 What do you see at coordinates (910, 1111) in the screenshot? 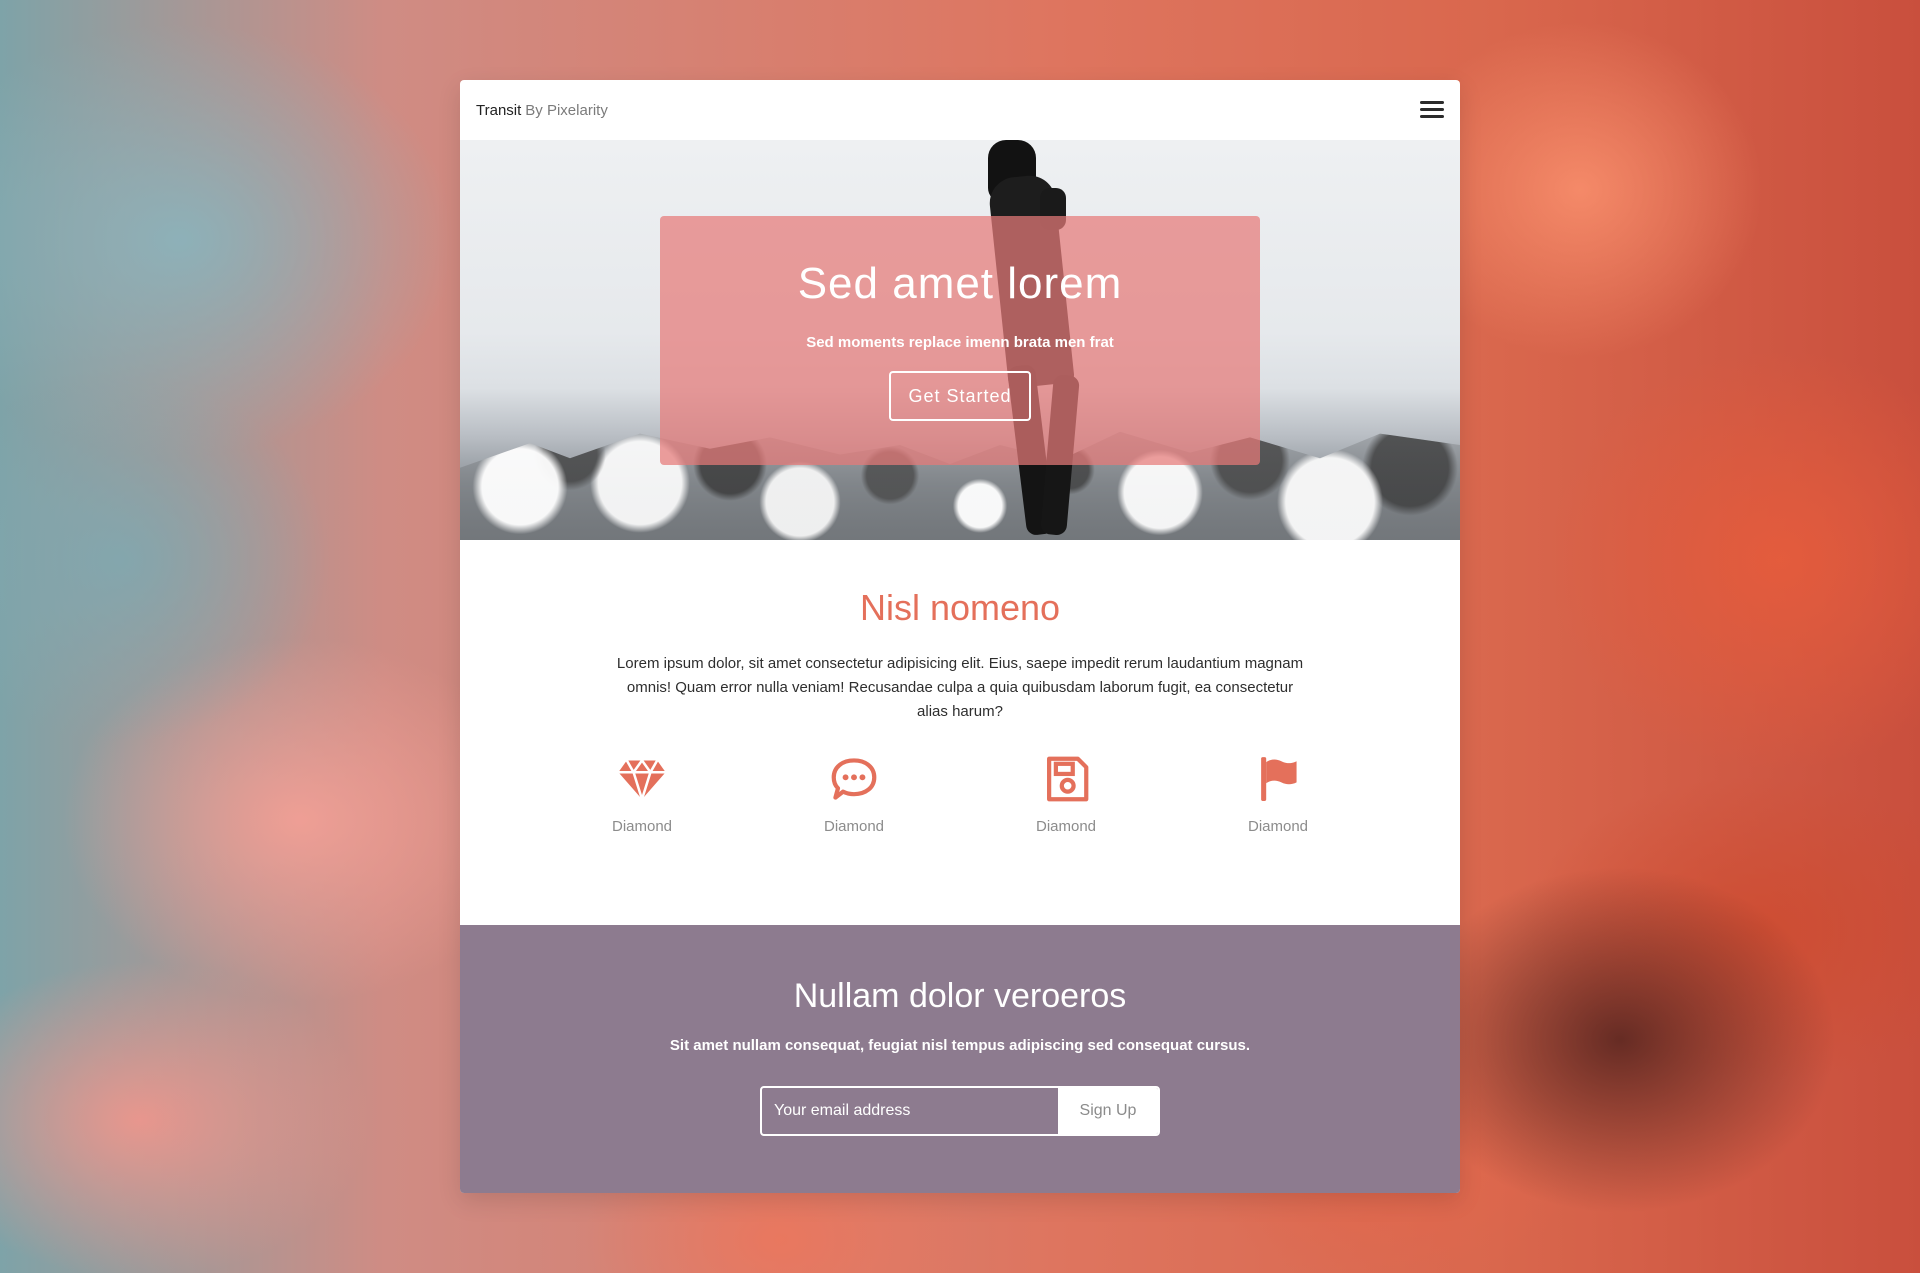
I see `email-field` at bounding box center [910, 1111].